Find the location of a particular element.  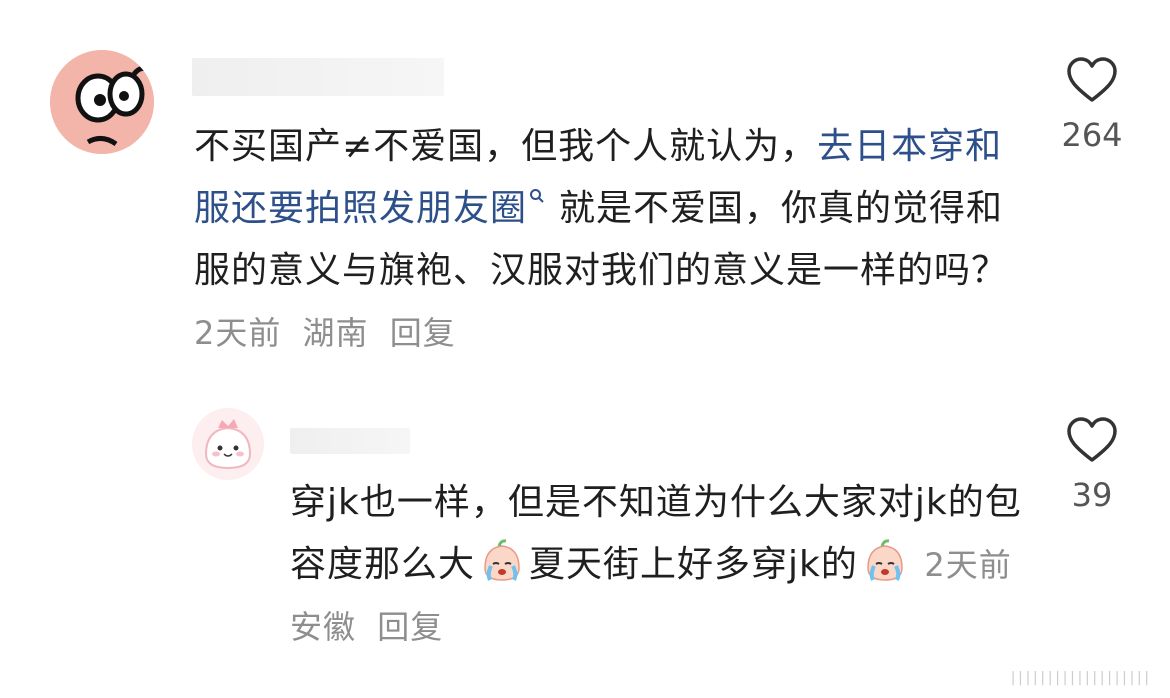

search-icon is located at coordinates (537, 182).